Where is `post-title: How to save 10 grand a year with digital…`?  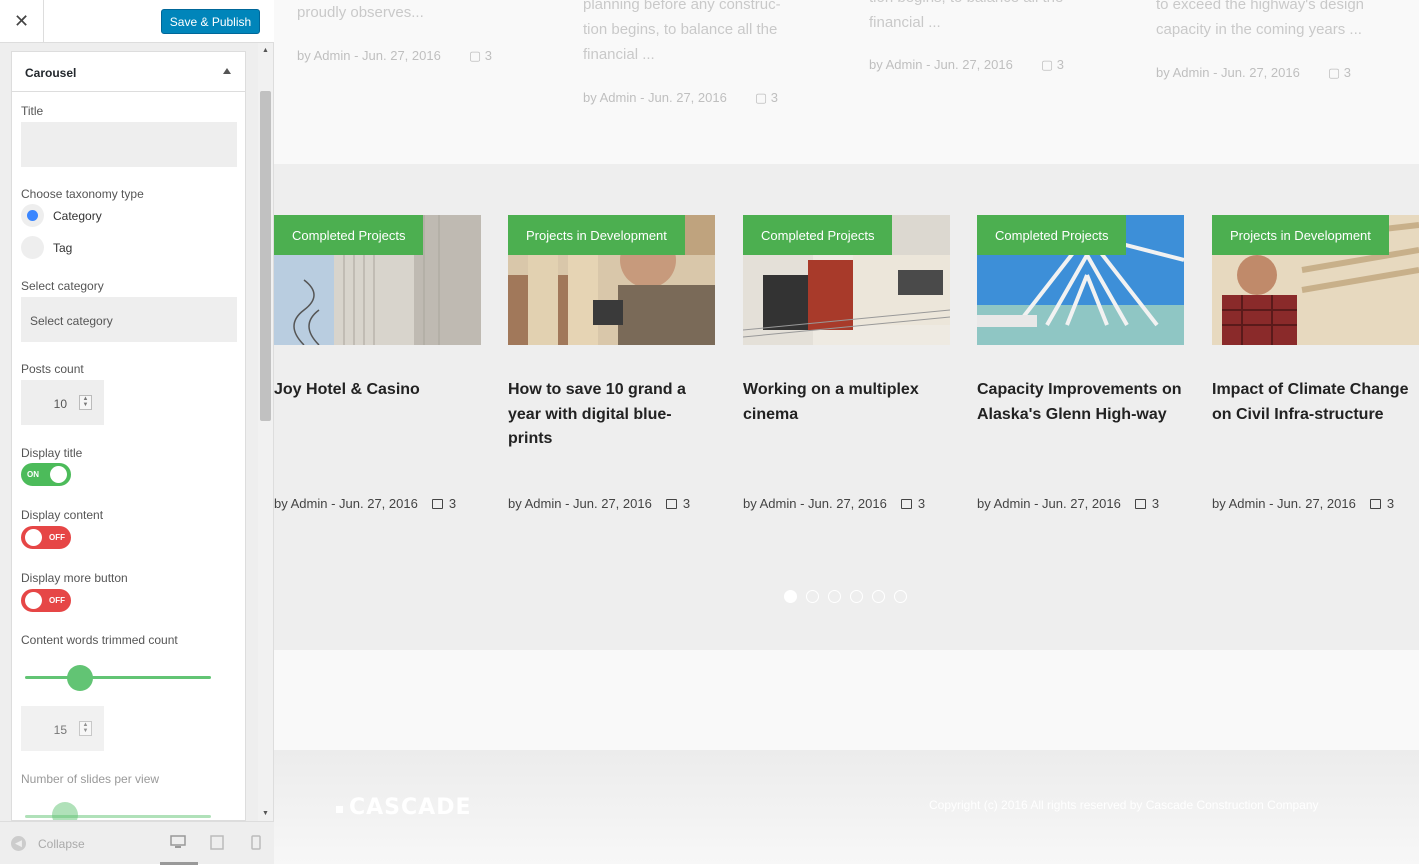 post-title: How to save 10 grand a year with digital… is located at coordinates (611, 415).